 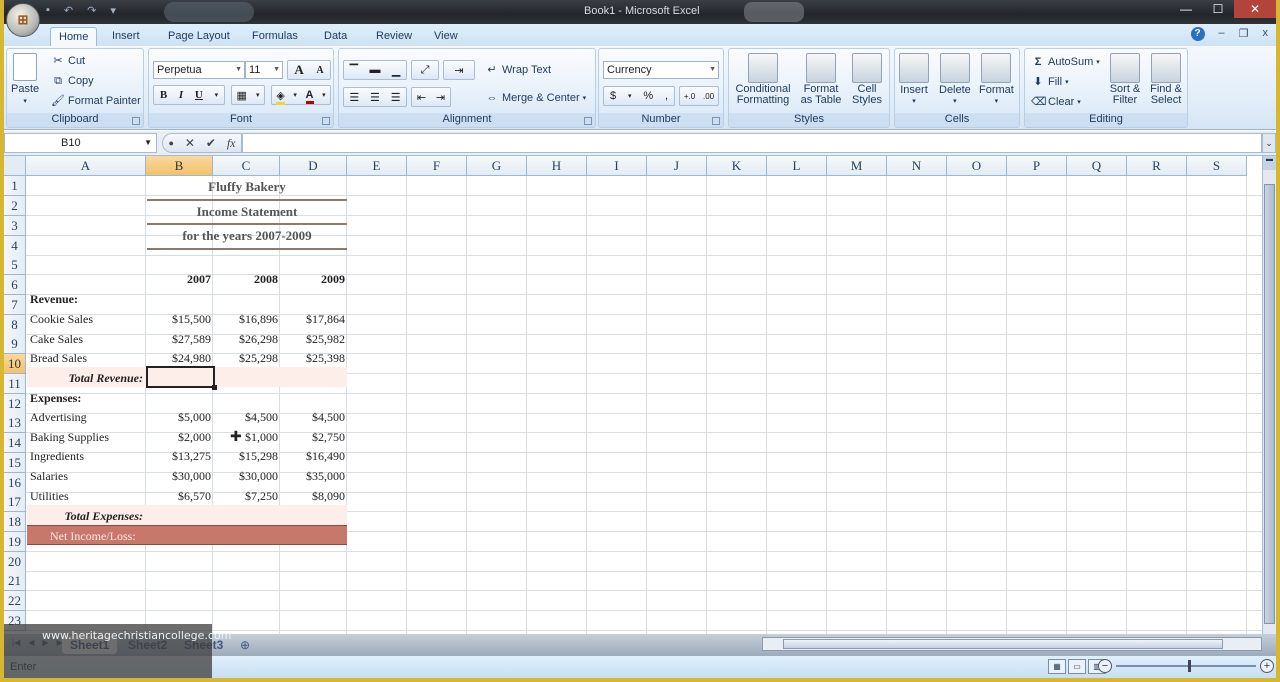 I want to click on normal-view-icon: ▦, so click(x=1057, y=666).